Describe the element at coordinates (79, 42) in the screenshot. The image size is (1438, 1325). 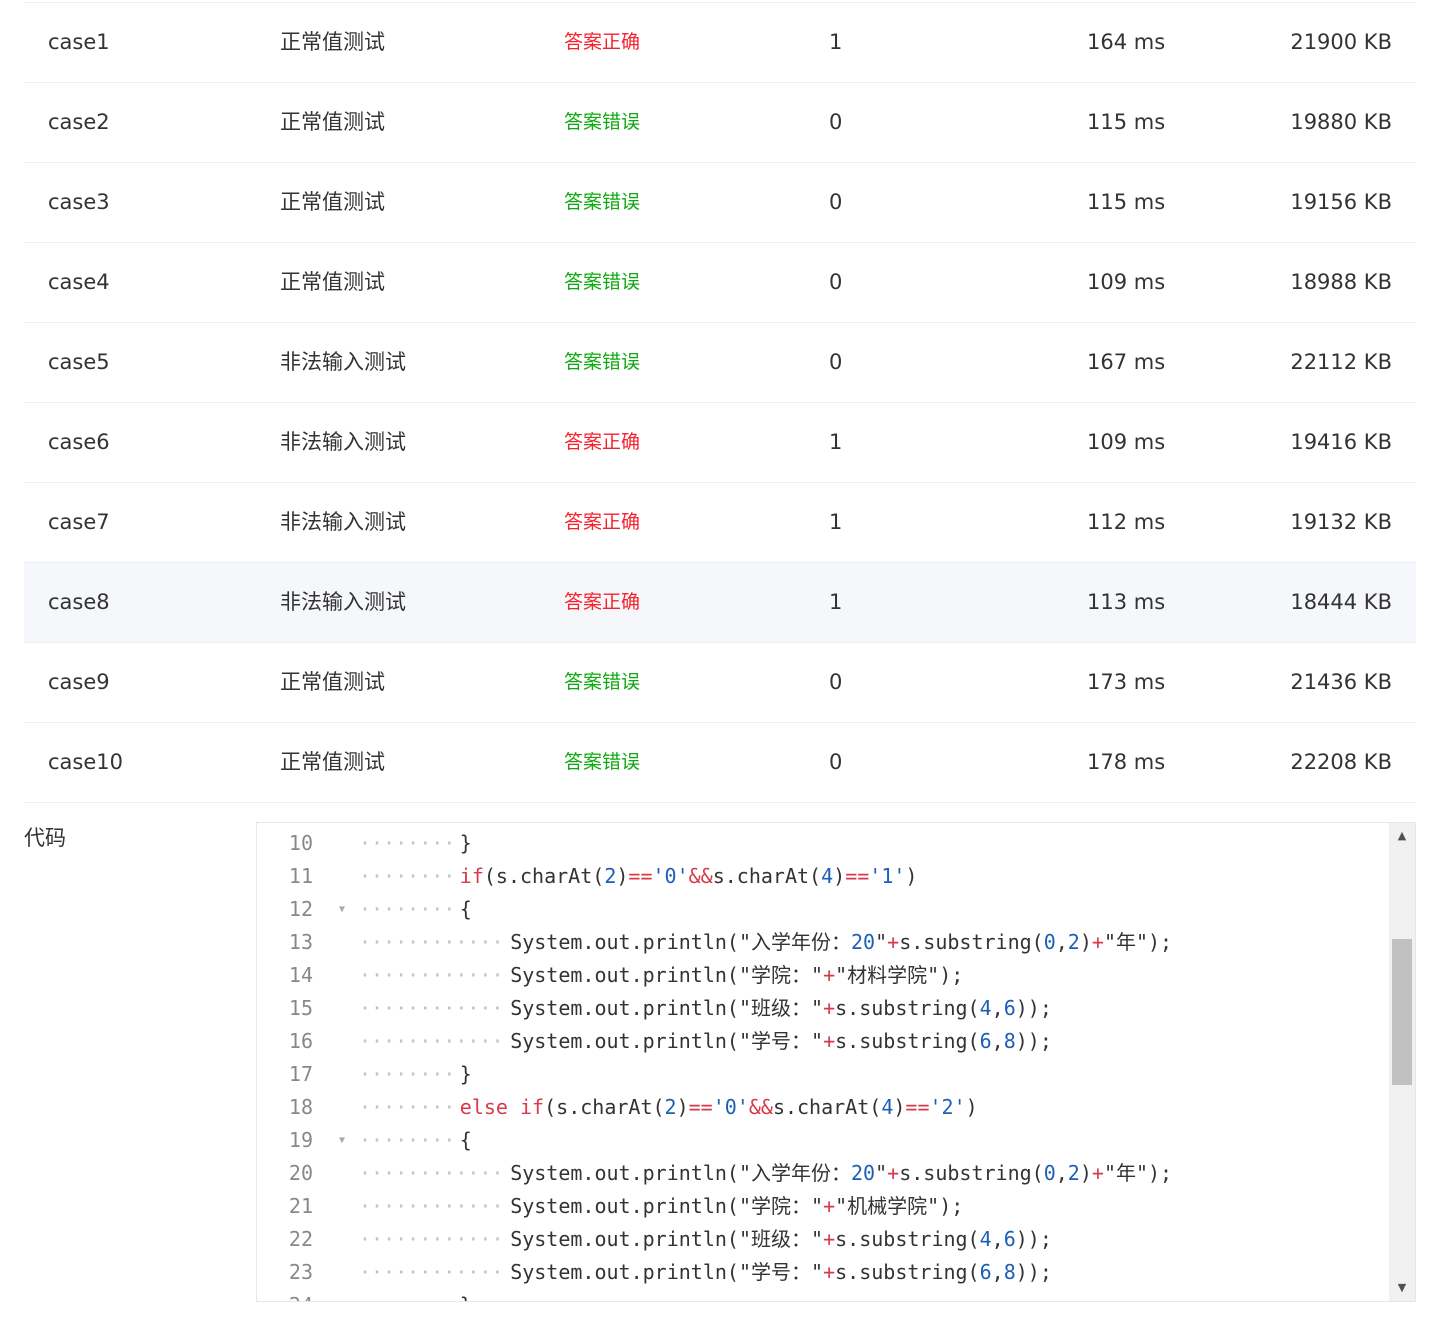
I see `case-id: case1` at that location.